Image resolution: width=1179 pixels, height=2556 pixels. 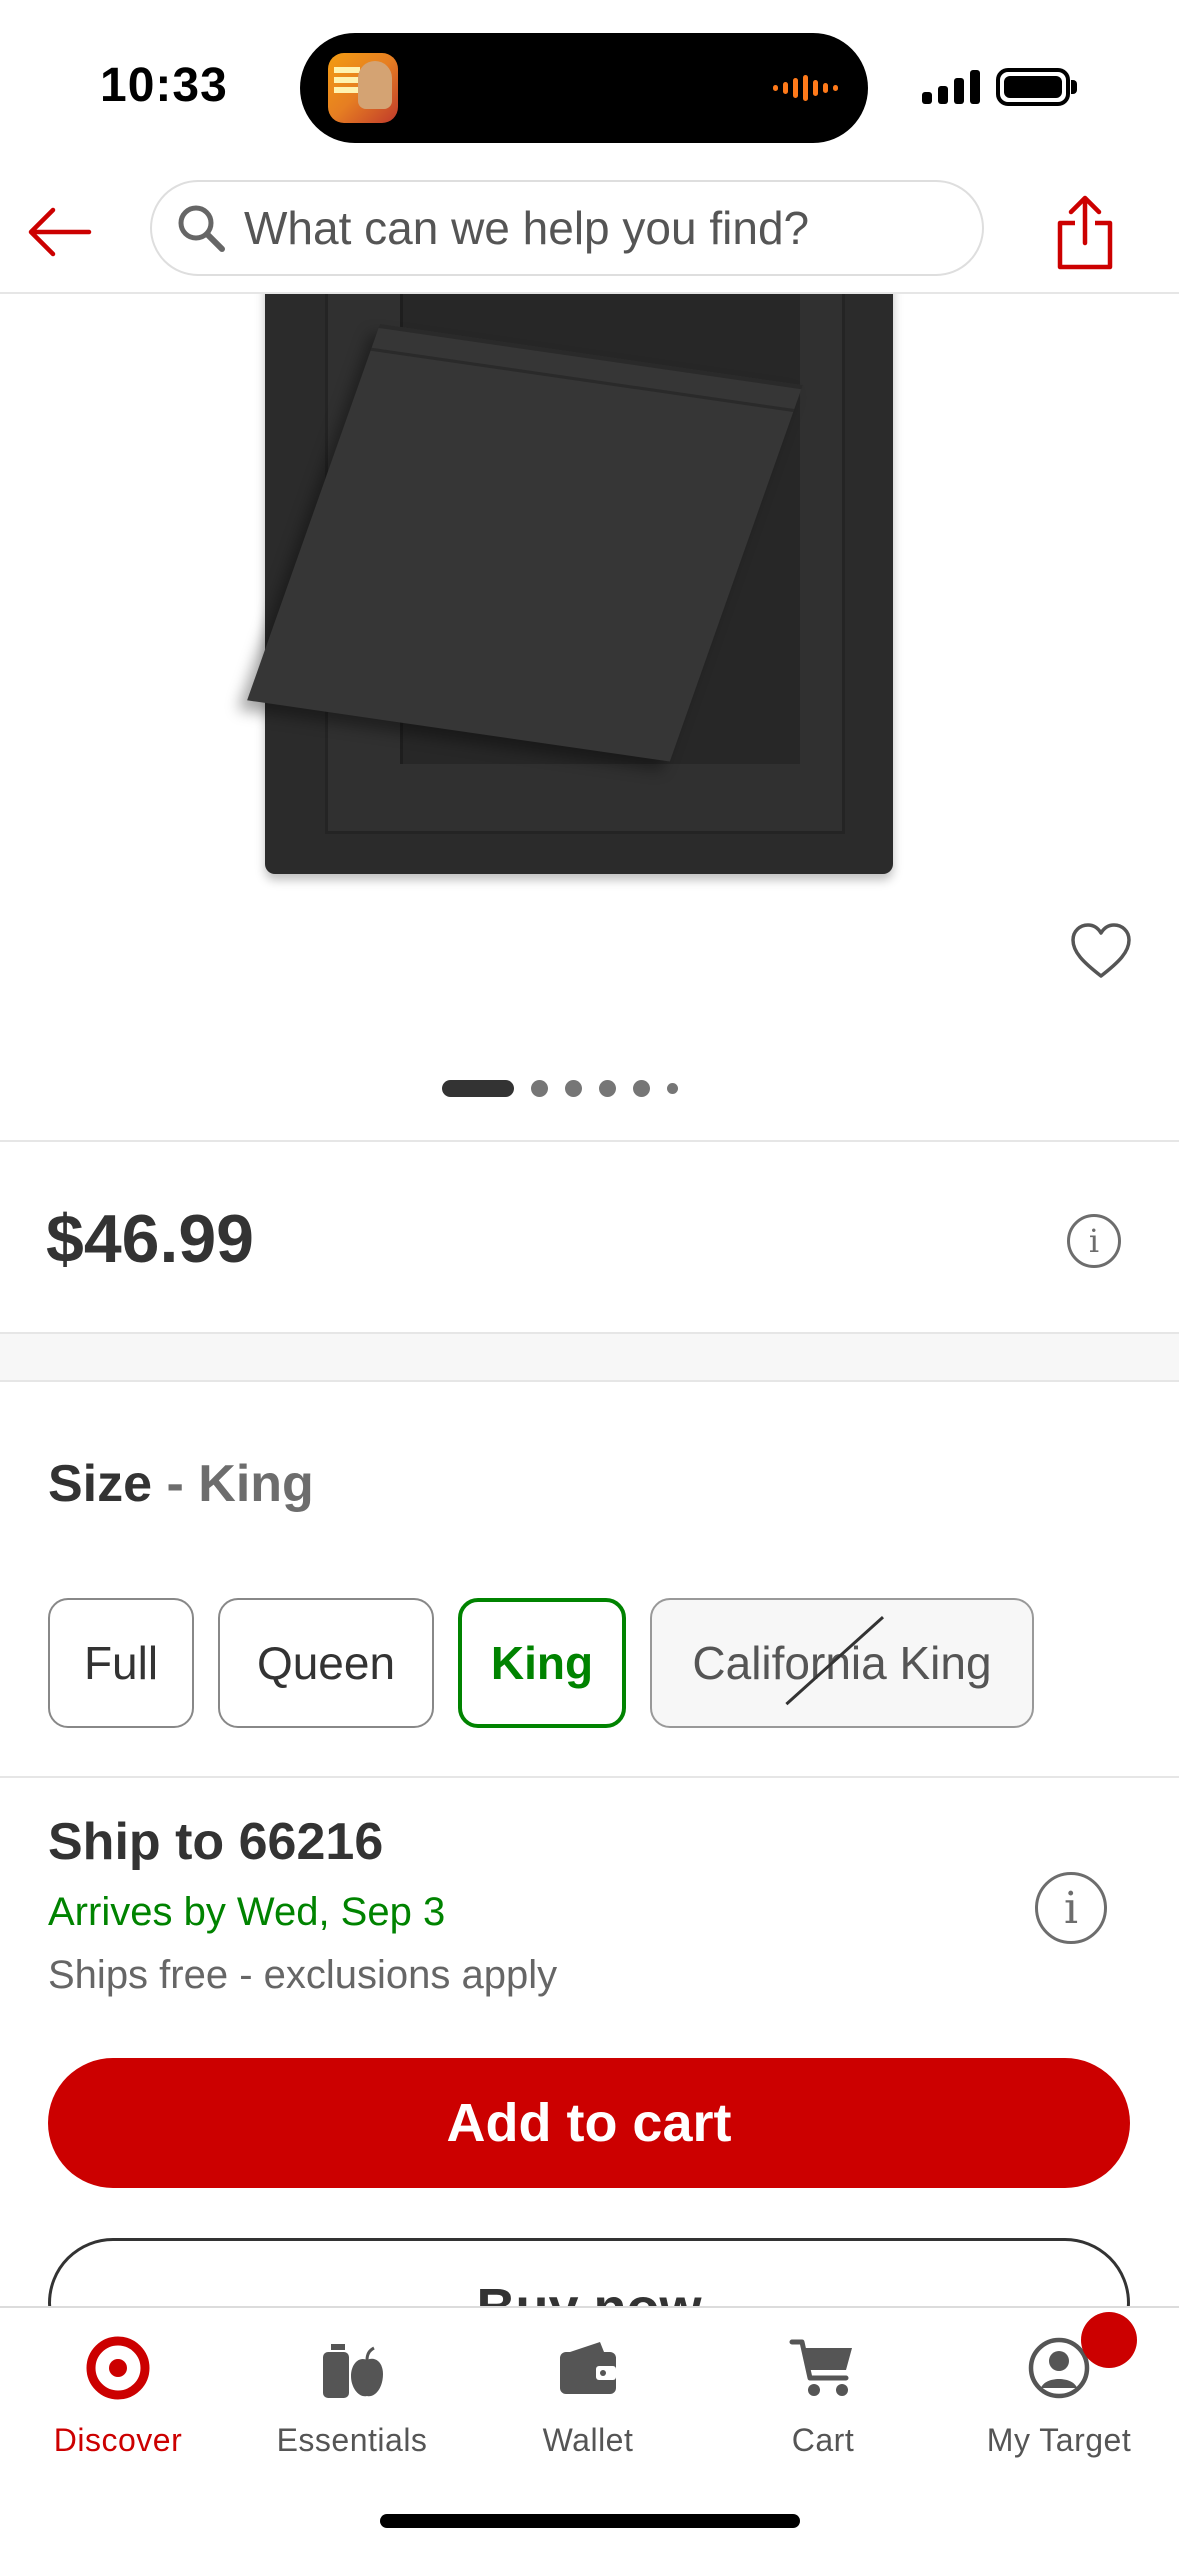 I want to click on cart-icon, so click(x=823, y=2368).